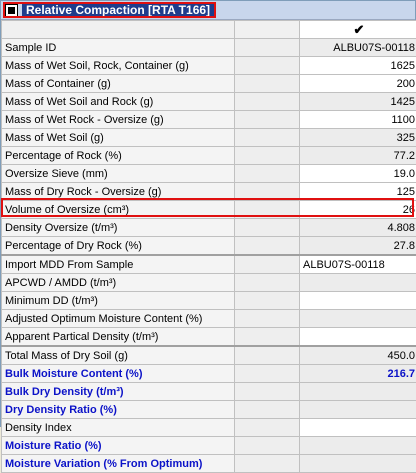 The image size is (416, 473). I want to click on oversize-sieve-input: 19.0, so click(358, 174).